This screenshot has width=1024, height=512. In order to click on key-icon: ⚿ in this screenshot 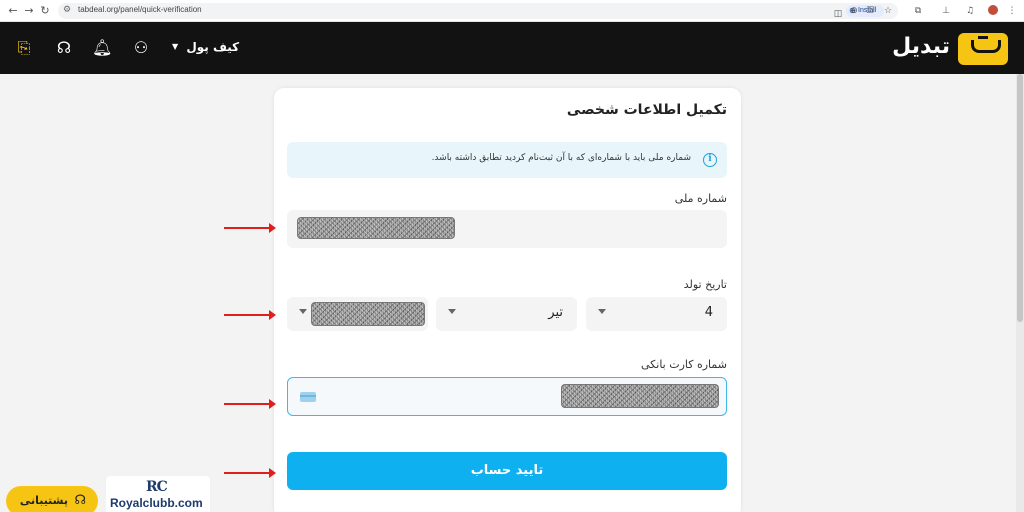, I will do `click(870, 11)`.